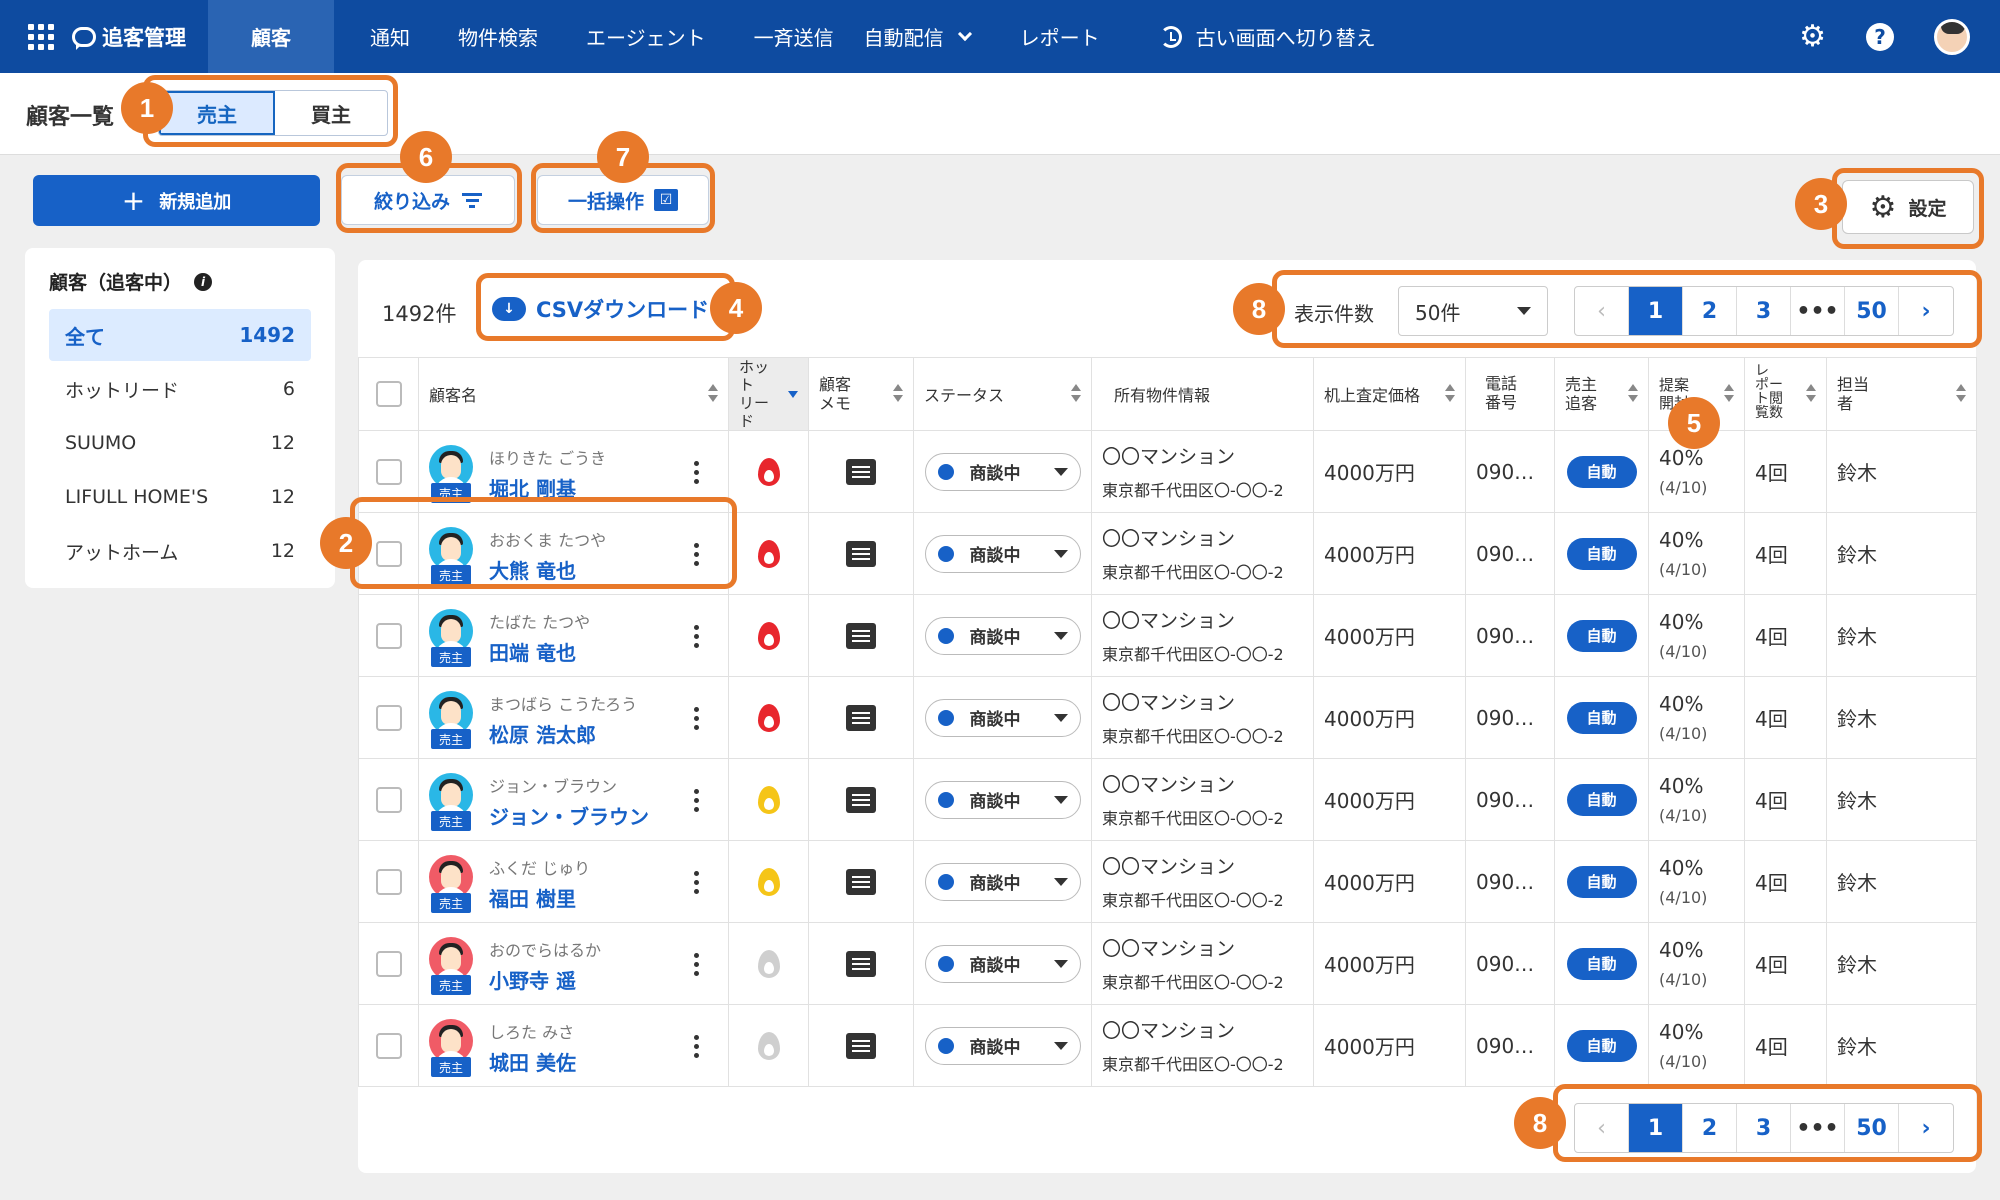  I want to click on header-seller-tracking: 売主 追客, so click(1601, 394).